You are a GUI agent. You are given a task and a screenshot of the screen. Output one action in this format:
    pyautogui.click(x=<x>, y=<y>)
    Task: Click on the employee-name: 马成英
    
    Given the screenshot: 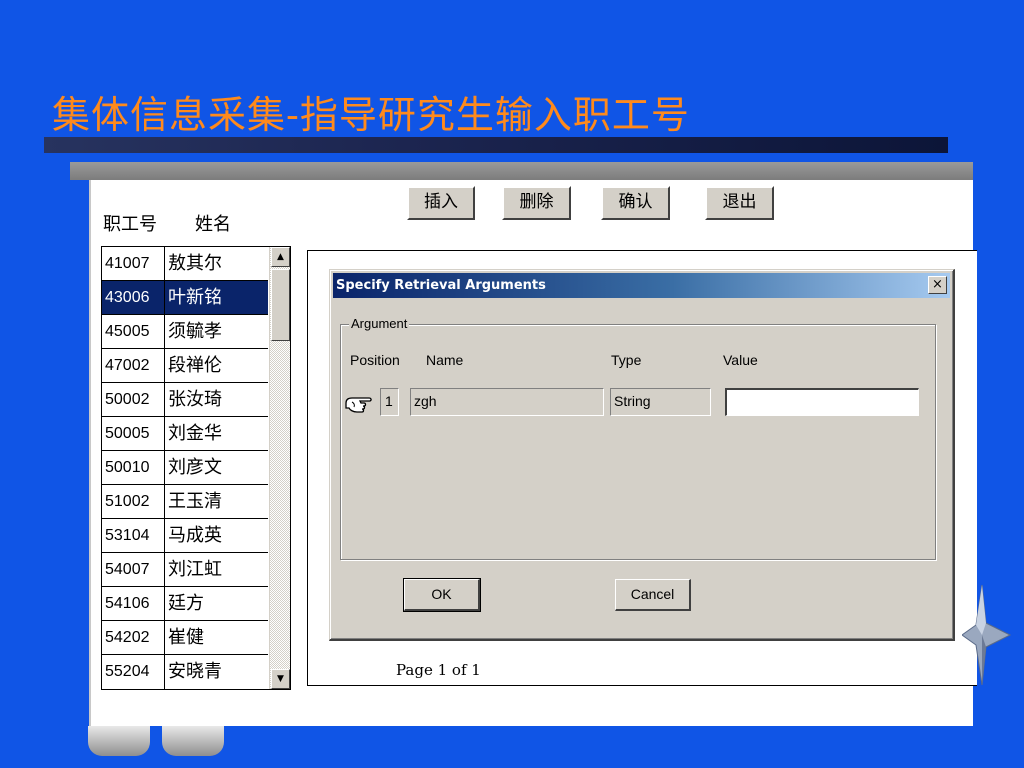 What is the action you would take?
    pyautogui.click(x=195, y=535)
    